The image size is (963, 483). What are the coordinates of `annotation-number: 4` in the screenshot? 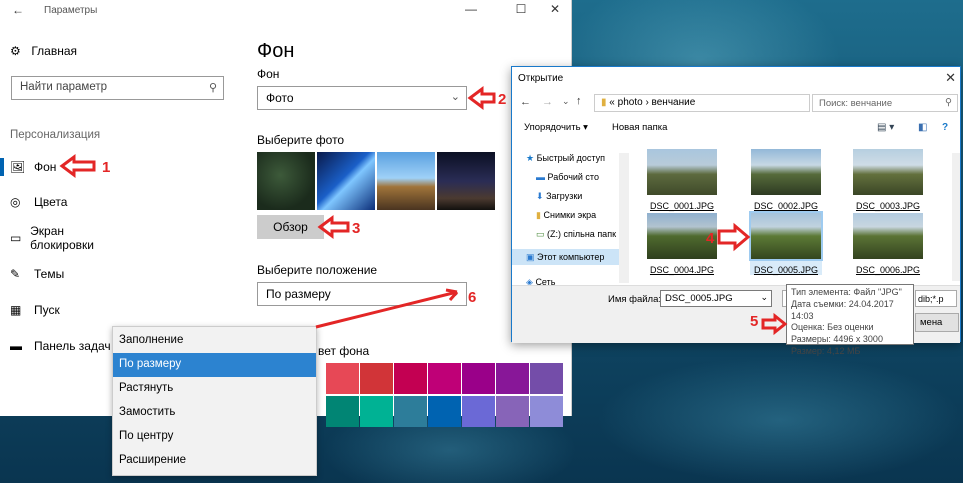 It's located at (710, 238).